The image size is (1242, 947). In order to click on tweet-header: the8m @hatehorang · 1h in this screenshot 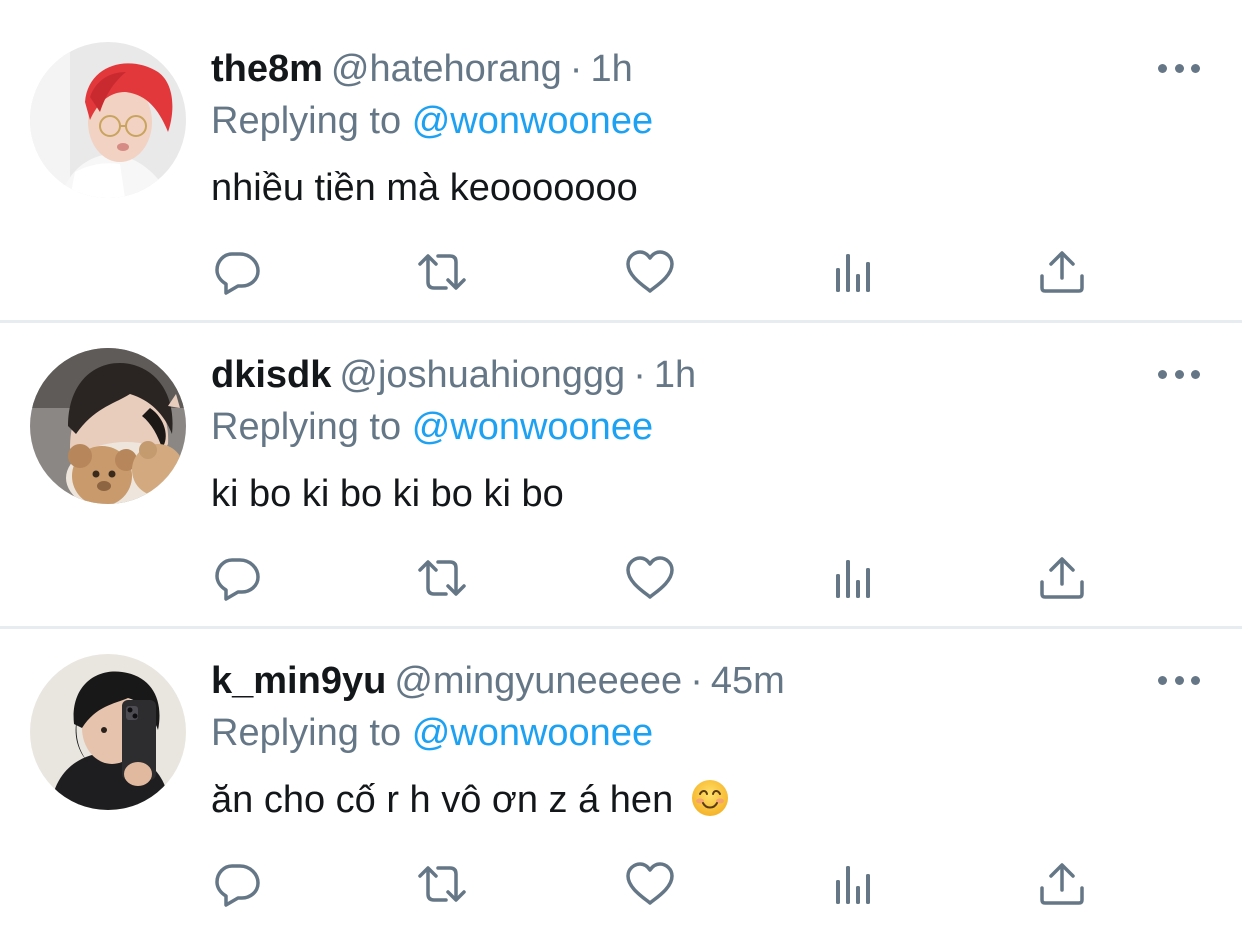, I will do `click(422, 69)`.